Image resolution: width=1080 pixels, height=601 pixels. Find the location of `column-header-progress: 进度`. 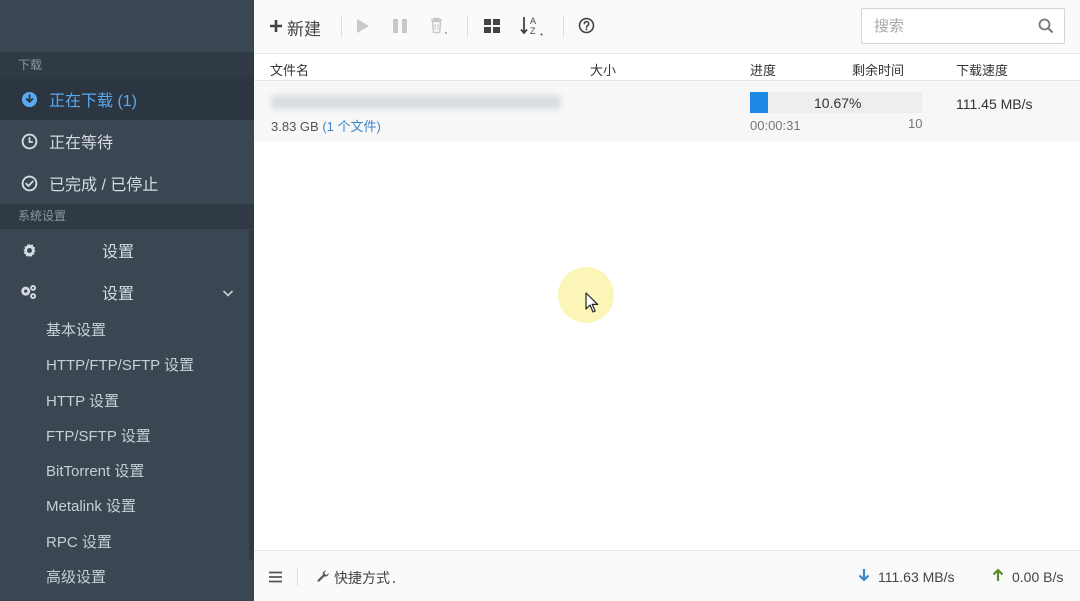

column-header-progress: 进度 is located at coordinates (763, 69).